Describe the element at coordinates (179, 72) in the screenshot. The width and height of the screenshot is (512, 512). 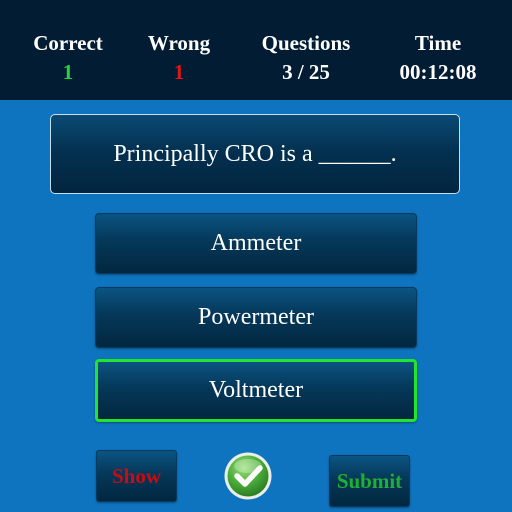
I see `wrong-count: 1` at that location.